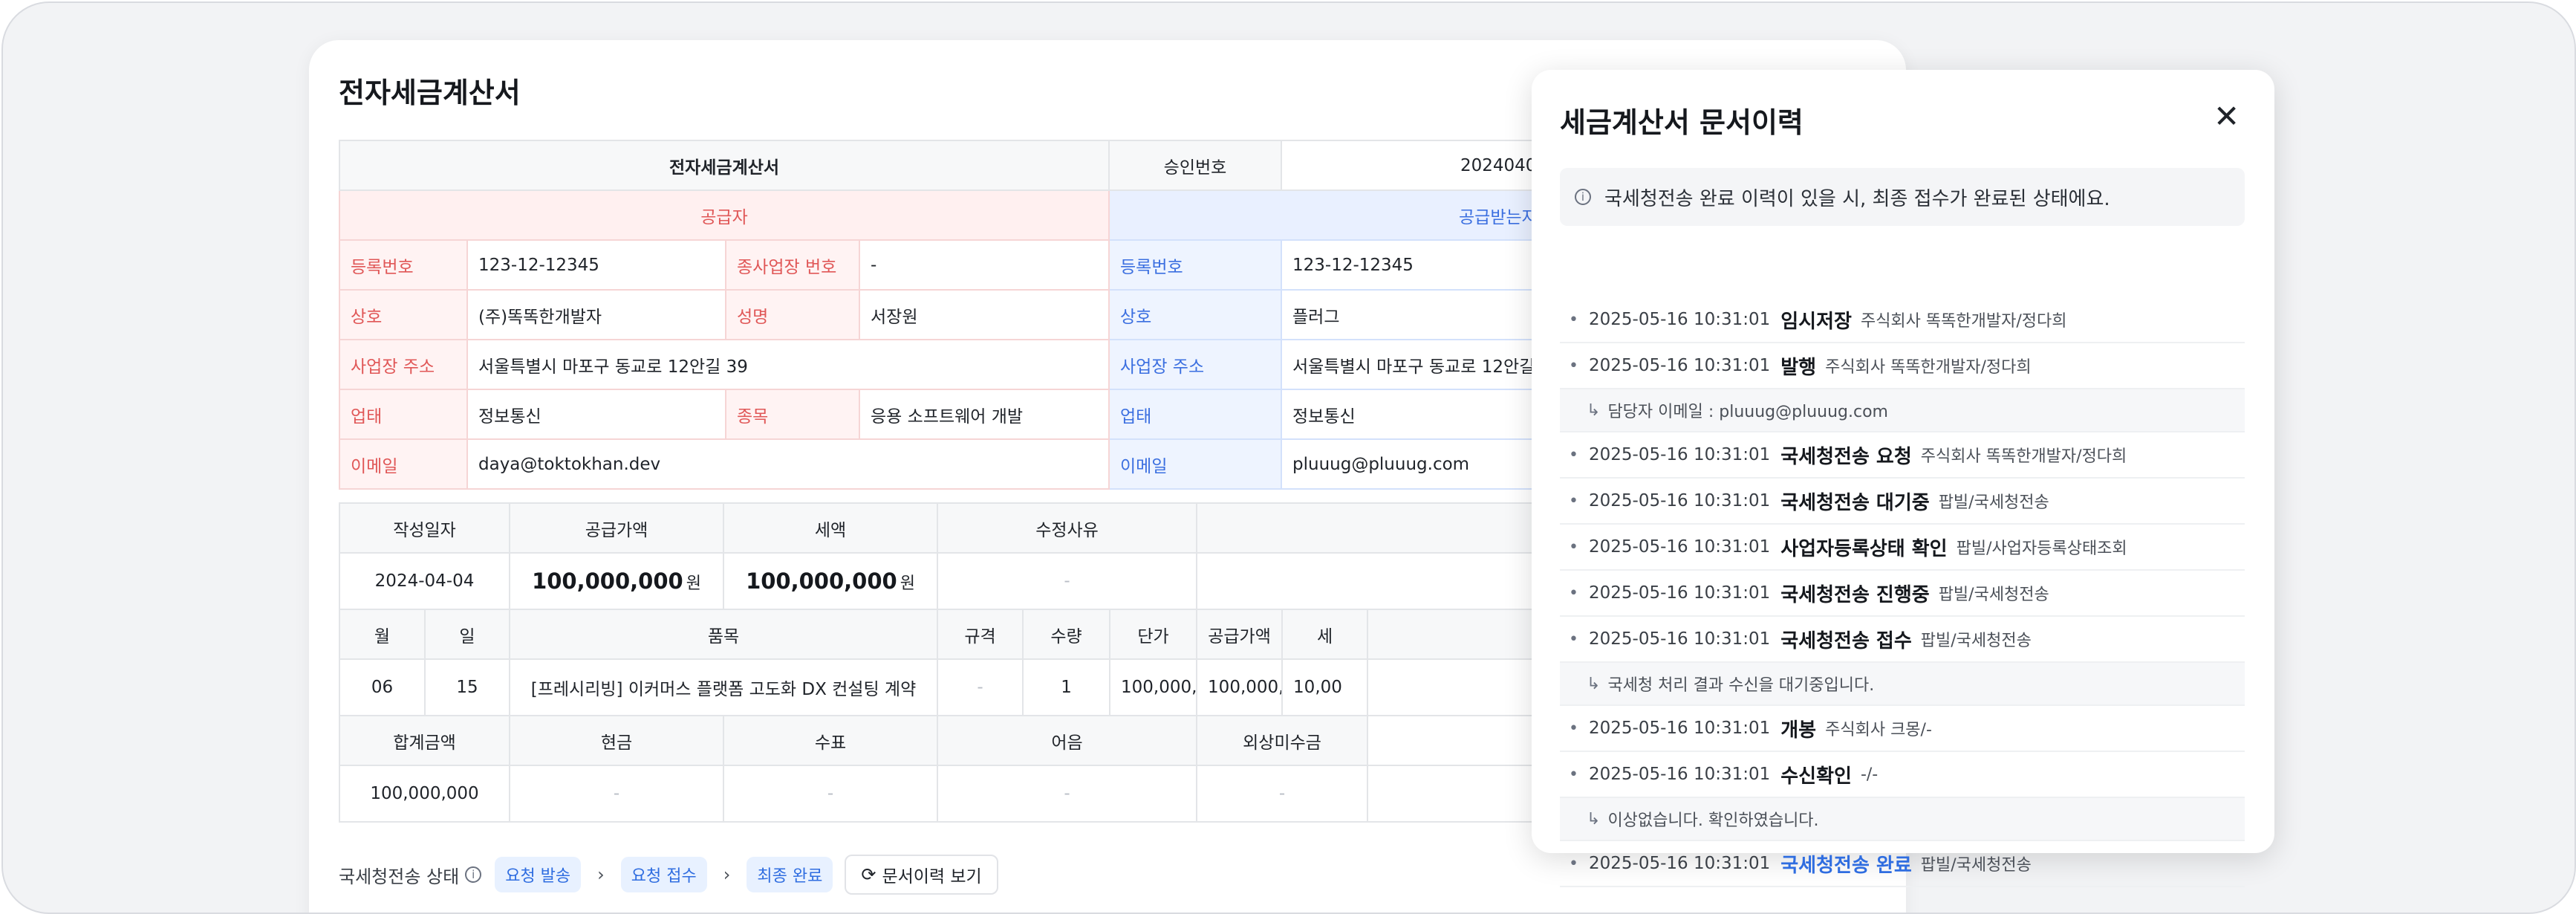 The image size is (2576, 914). I want to click on supplier-rep-label: 성명, so click(792, 314).